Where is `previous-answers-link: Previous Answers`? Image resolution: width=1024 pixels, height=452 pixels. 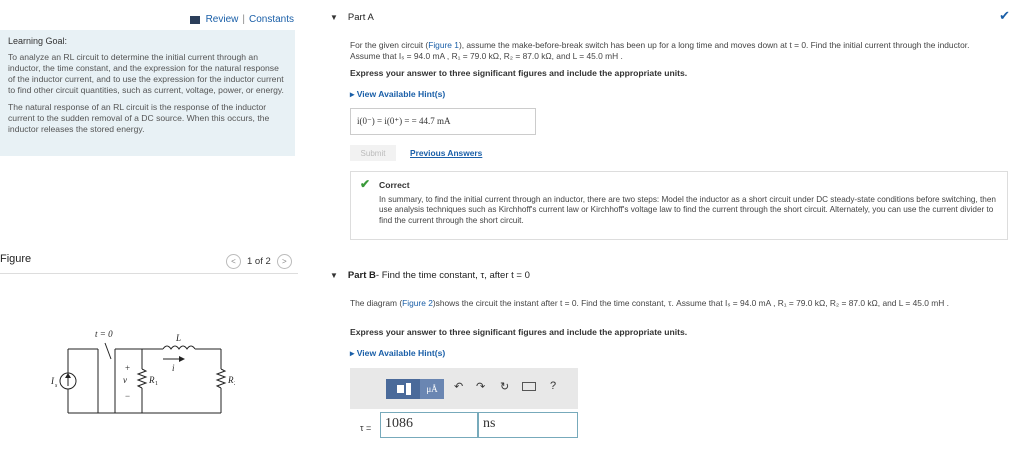
previous-answers-link: Previous Answers is located at coordinates (446, 153).